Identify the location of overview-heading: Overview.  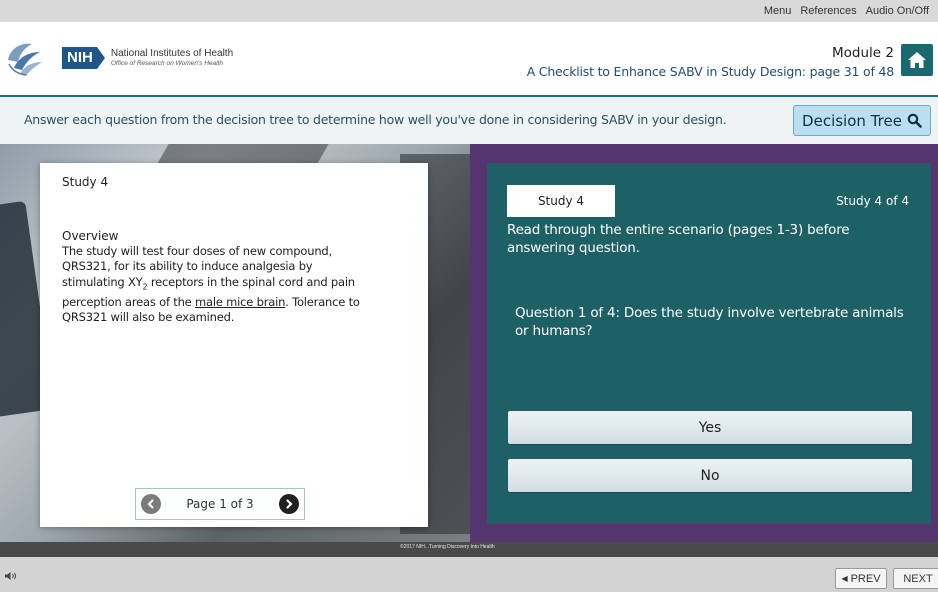
(90, 236).